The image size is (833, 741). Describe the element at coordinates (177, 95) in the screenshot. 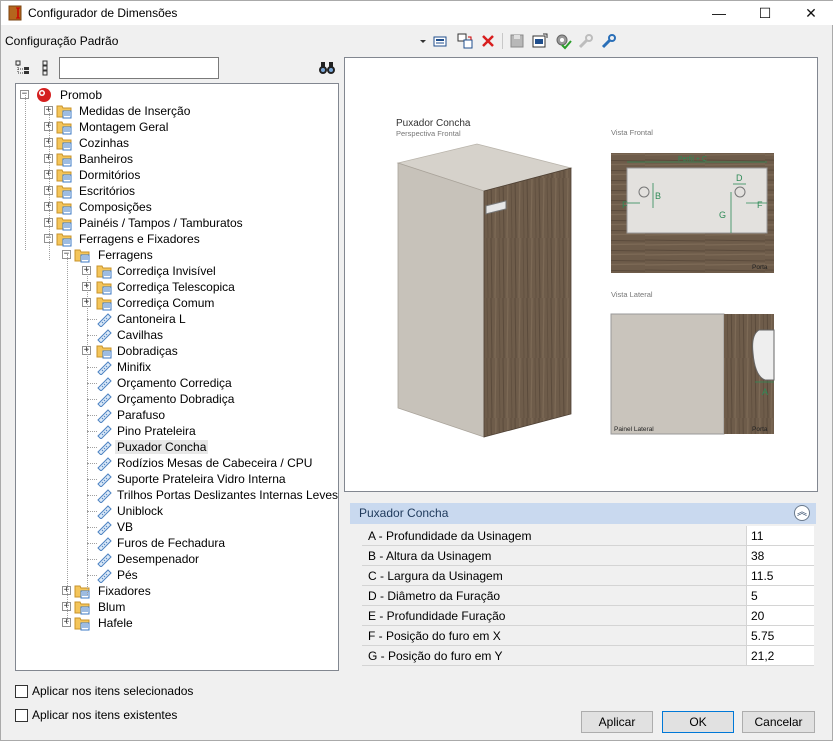

I see `tree-node: − Promob` at that location.